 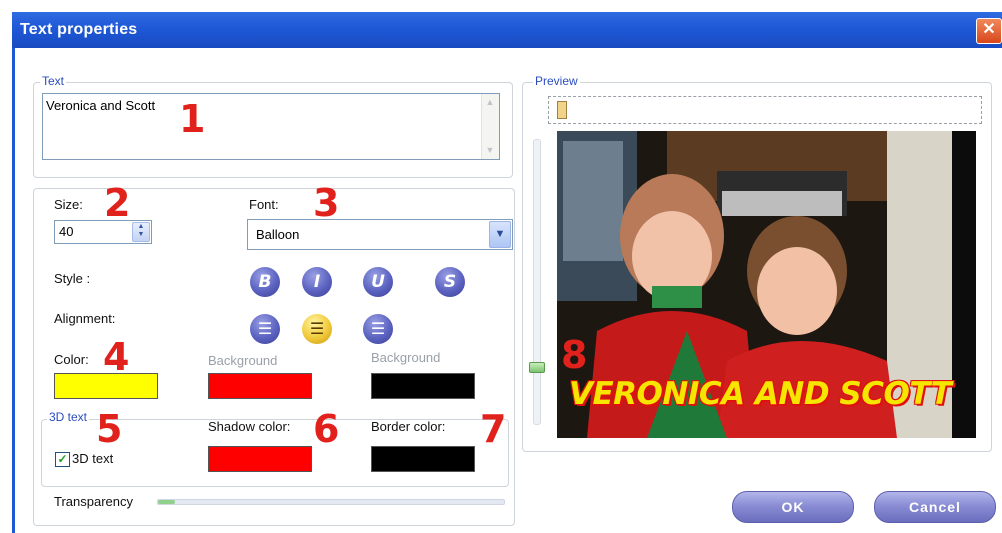 I want to click on font-label: Font:, so click(x=264, y=204).